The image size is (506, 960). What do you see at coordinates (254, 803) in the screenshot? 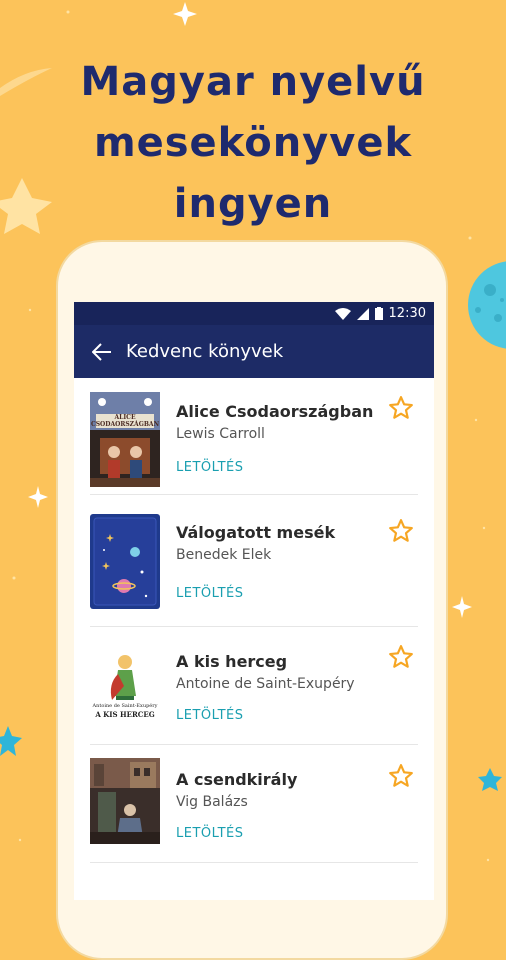
I see `list-item: A csendkirály Vig Balázs LETÖLTÉS` at bounding box center [254, 803].